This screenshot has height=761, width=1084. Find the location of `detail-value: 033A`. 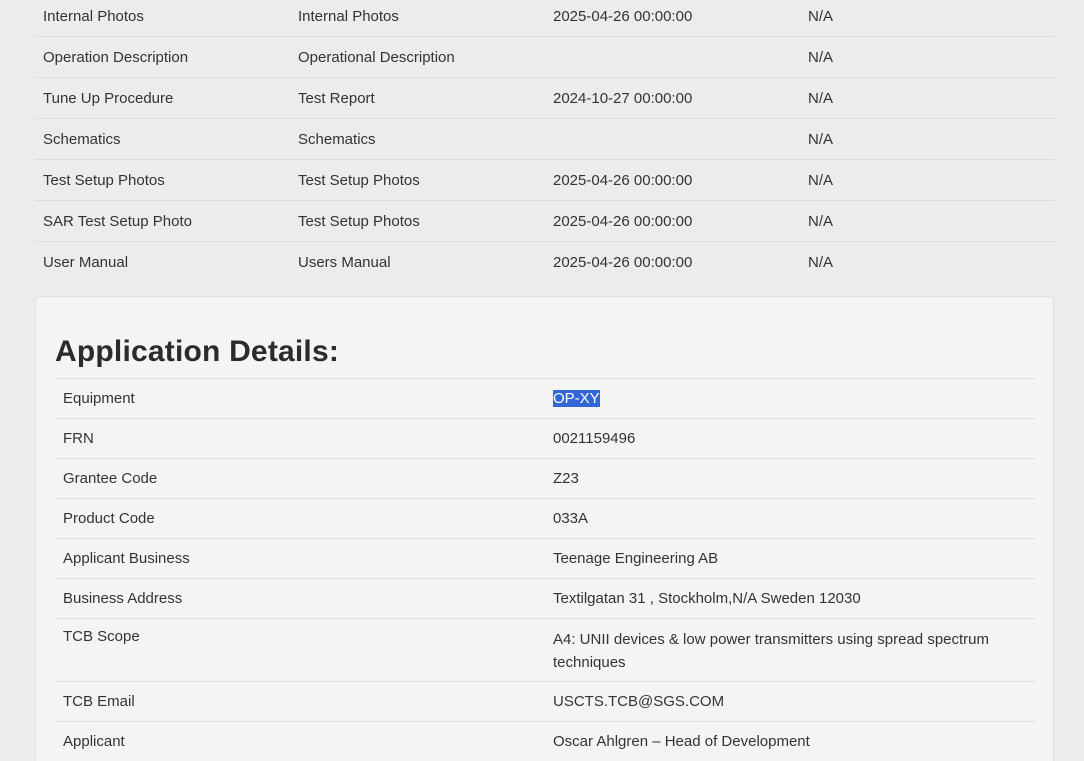

detail-value: 033A is located at coordinates (571, 518).